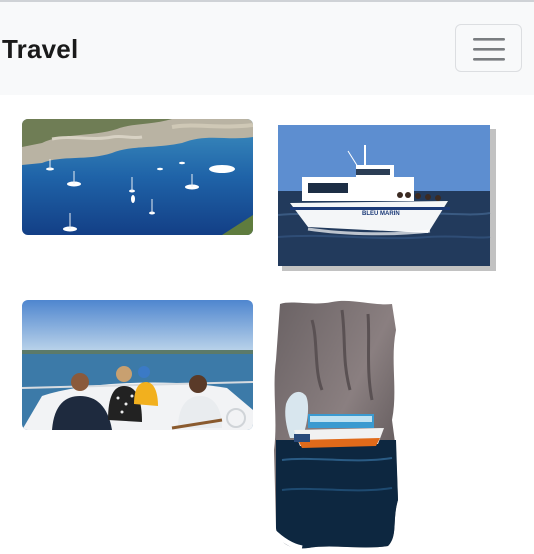  I want to click on navbar-brand: Travel, so click(40, 49).